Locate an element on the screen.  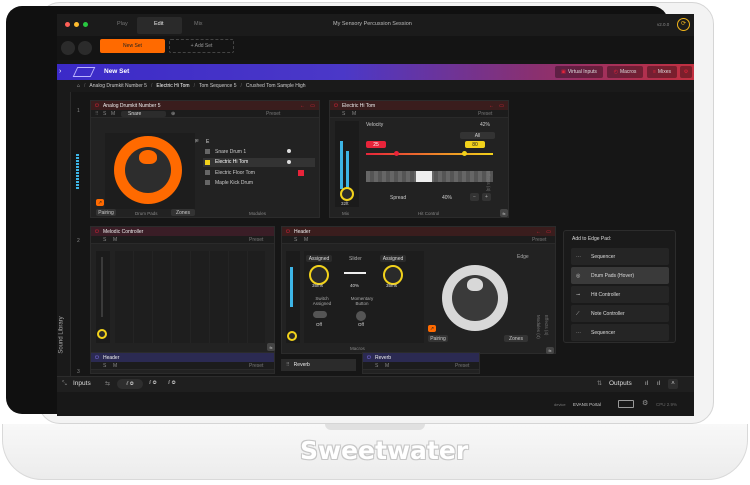
breadcrumb-item-hi-tom: Electric Hi Tom is located at coordinates (172, 86).